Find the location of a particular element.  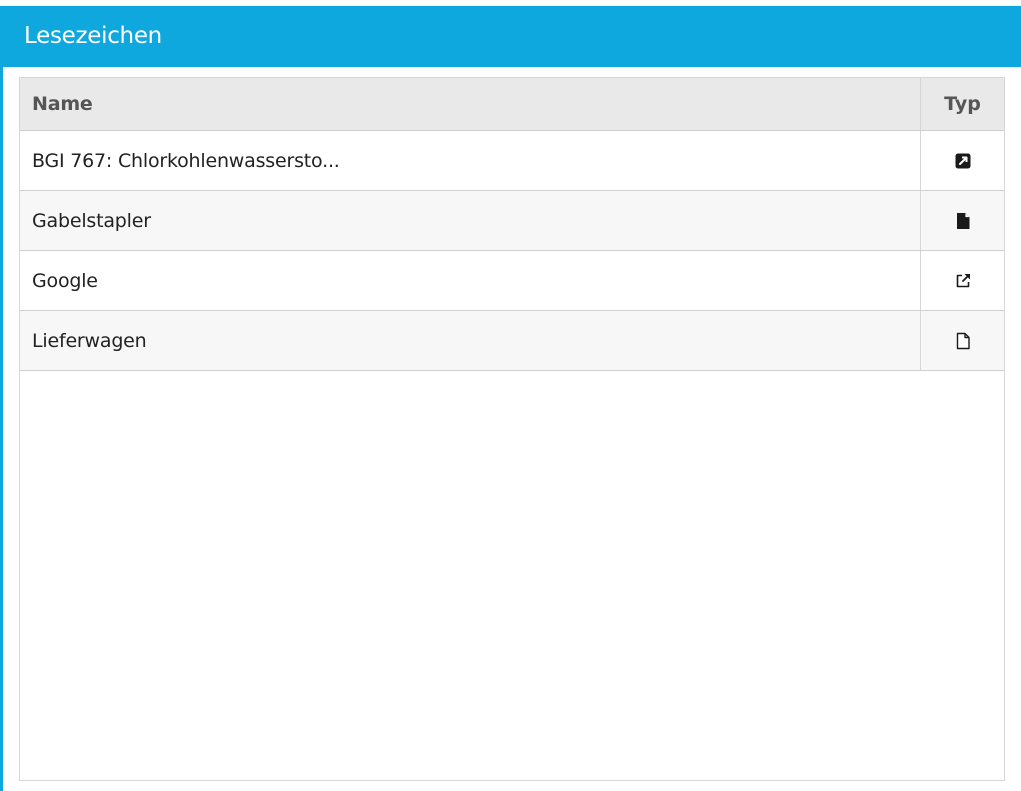

document-outline-icon is located at coordinates (963, 340).